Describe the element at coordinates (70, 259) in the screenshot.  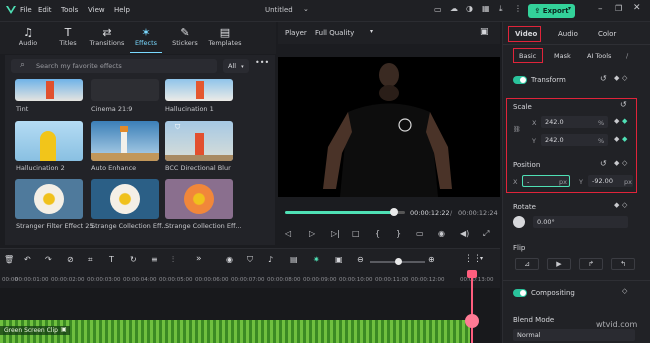
I see `split-icon: ⊘` at that location.